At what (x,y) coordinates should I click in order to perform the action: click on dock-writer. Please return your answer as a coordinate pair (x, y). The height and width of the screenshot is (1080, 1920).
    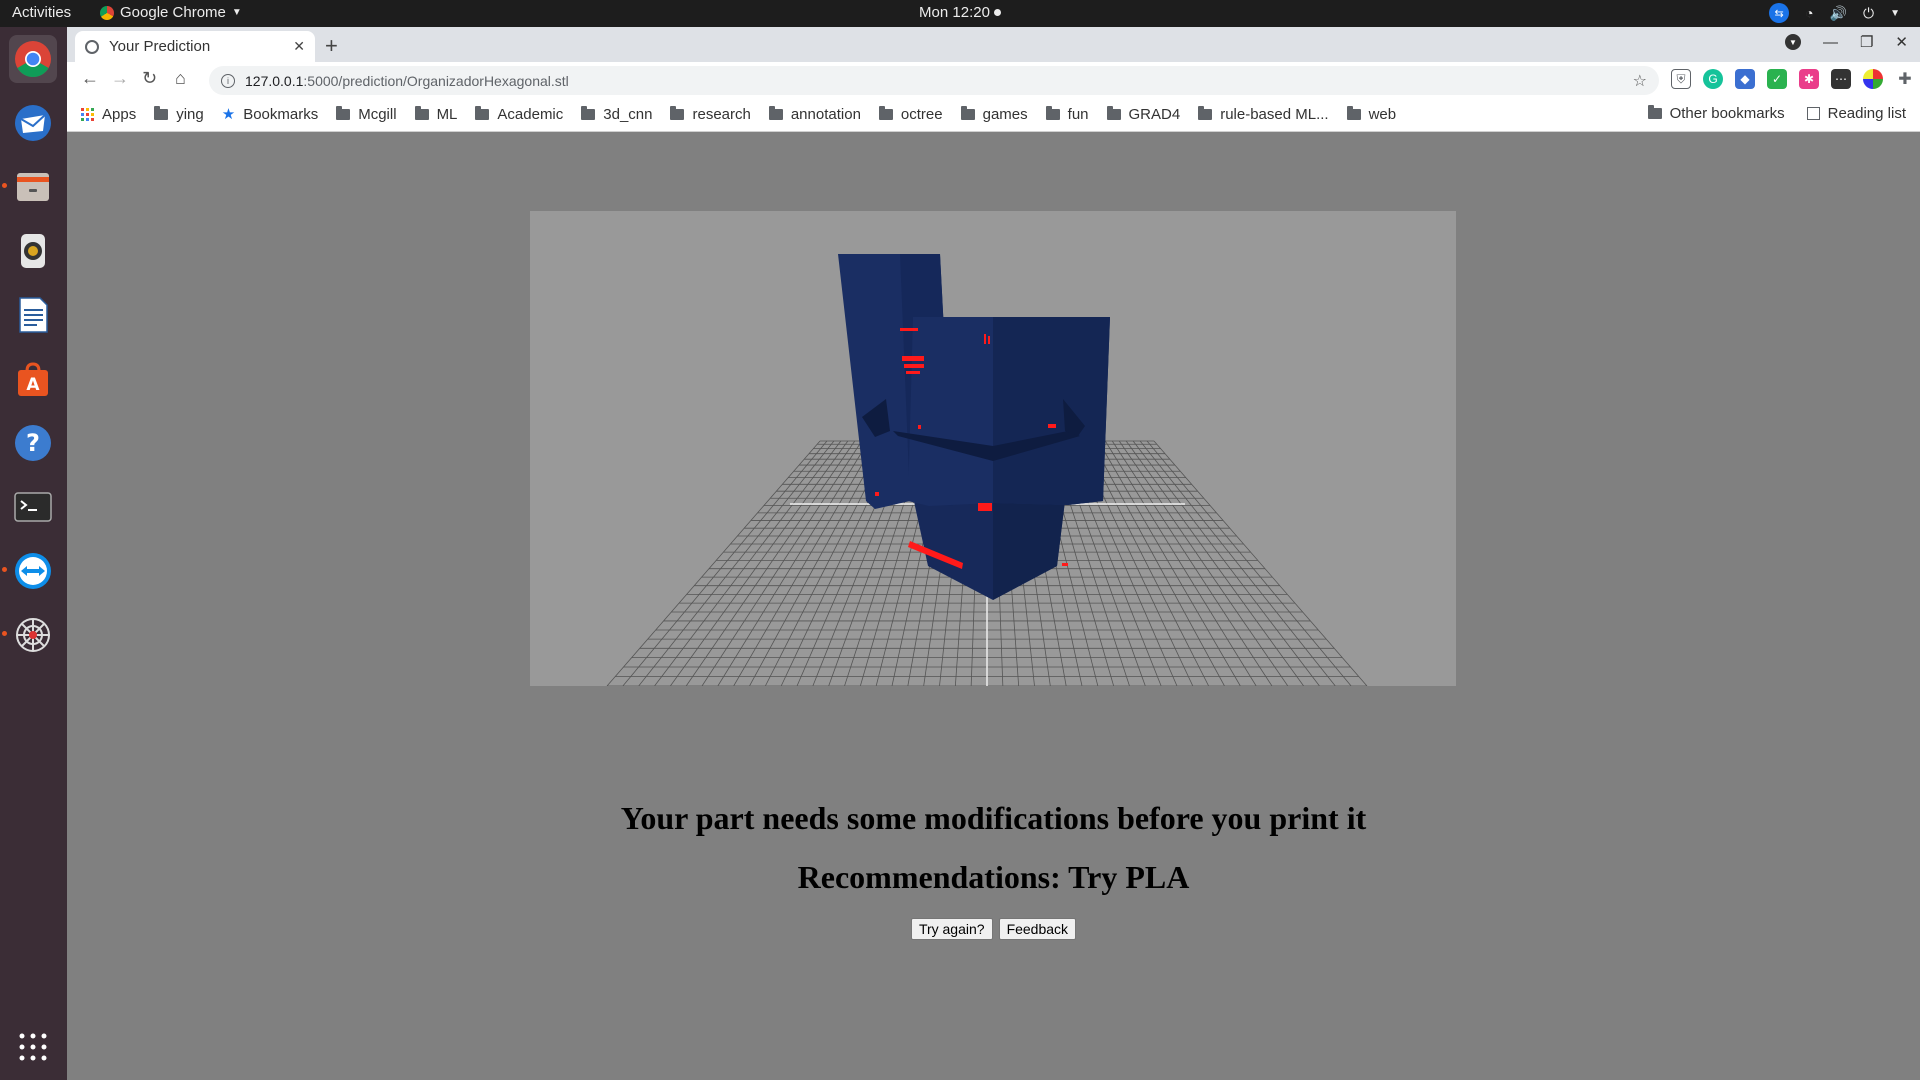
    Looking at the image, I should click on (33, 315).